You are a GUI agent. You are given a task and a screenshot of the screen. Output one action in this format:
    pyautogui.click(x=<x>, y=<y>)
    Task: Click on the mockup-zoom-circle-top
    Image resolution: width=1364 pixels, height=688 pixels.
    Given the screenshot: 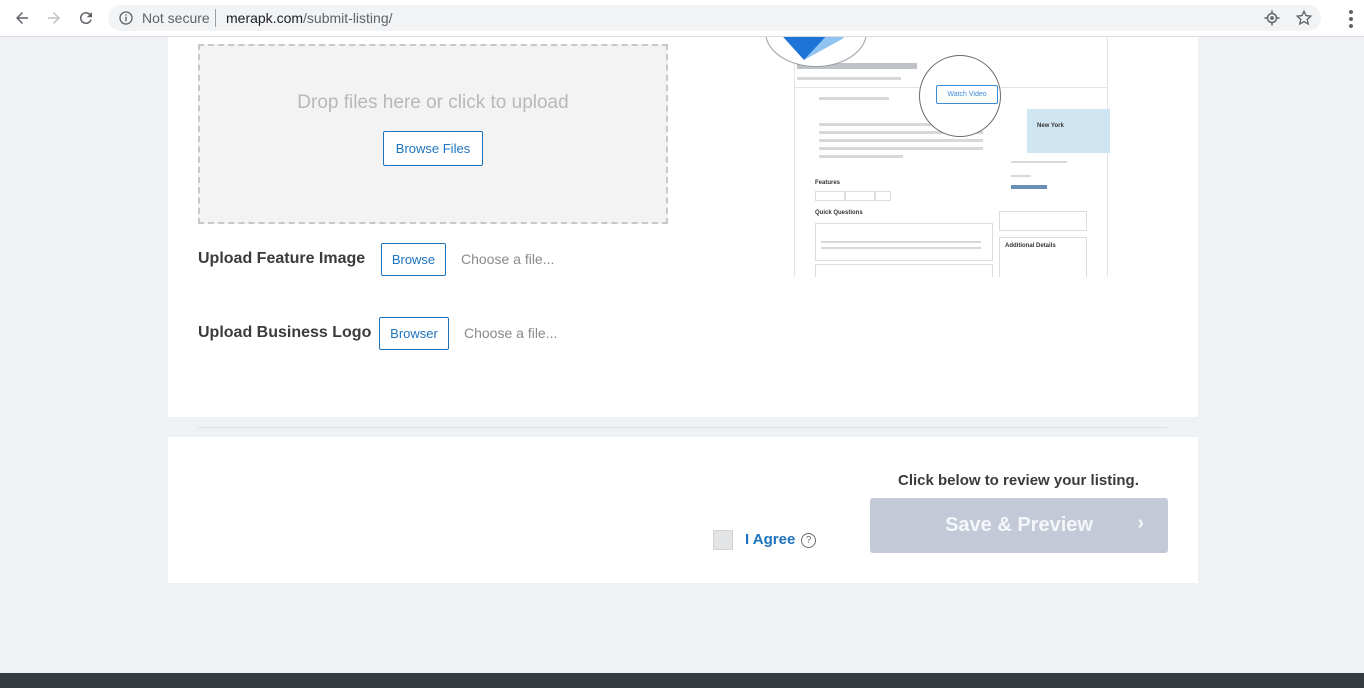 What is the action you would take?
    pyautogui.click(x=816, y=52)
    